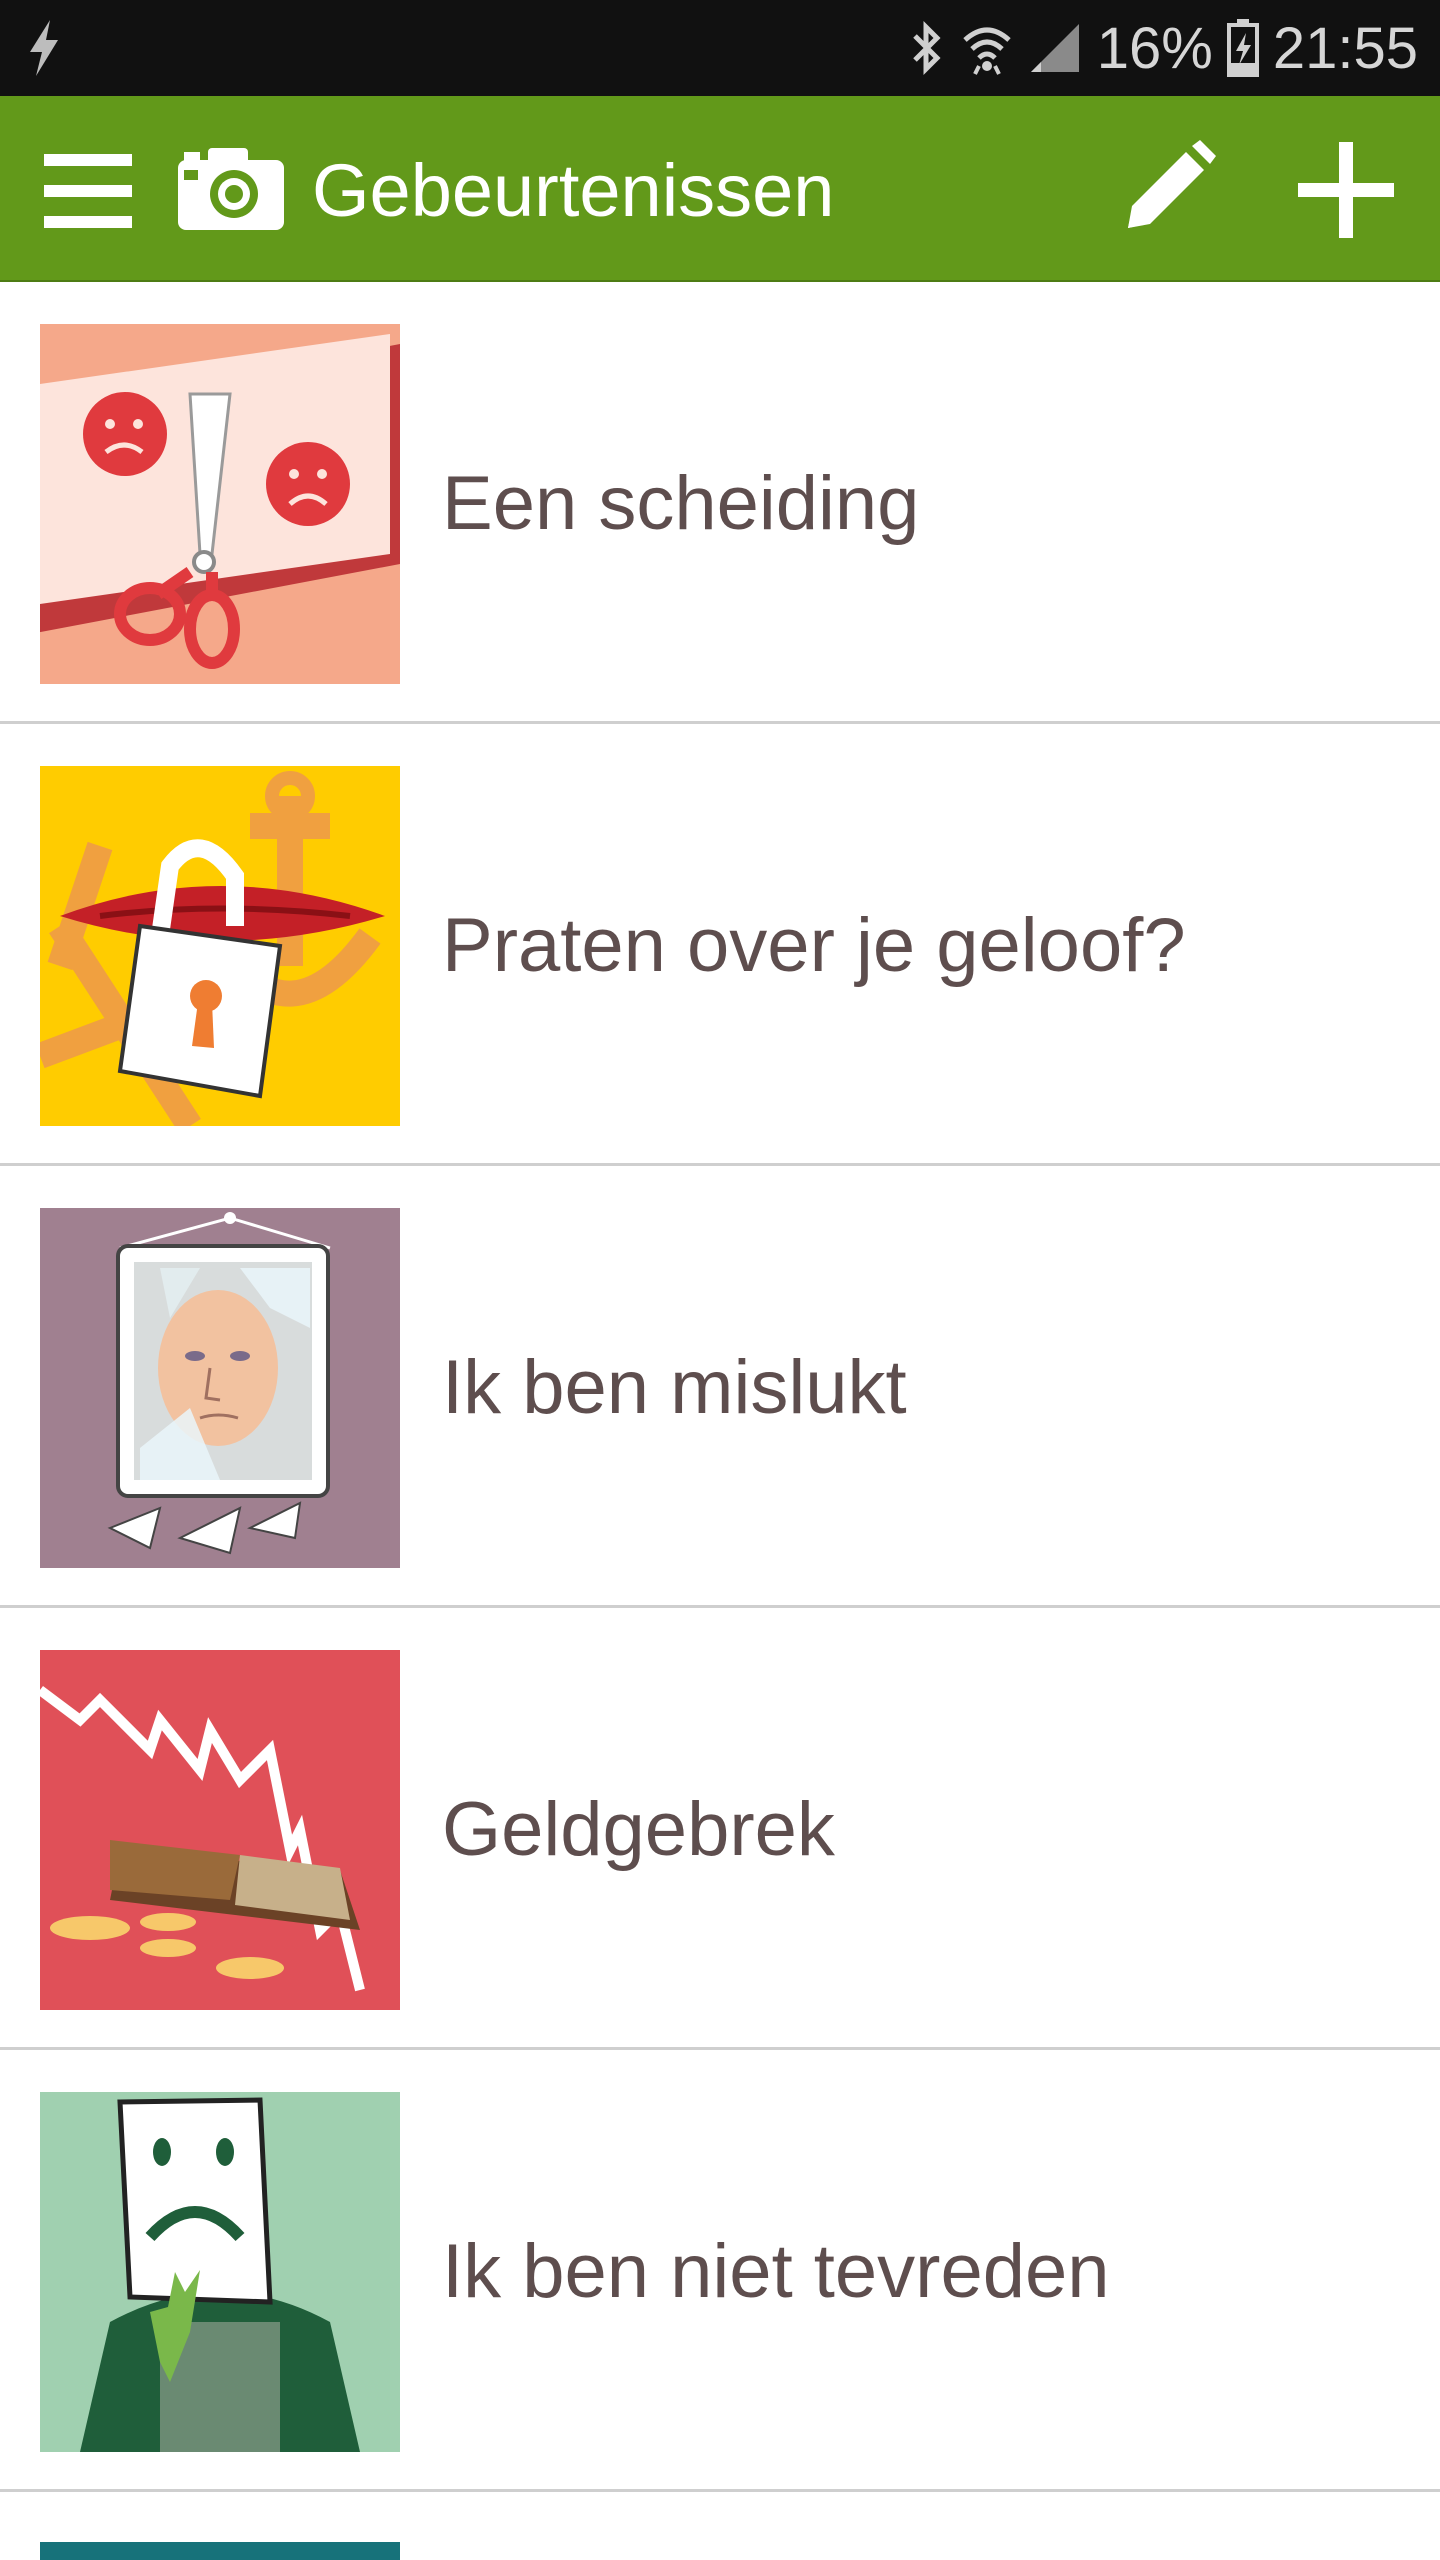 The width and height of the screenshot is (1440, 2560). I want to click on camera-icon, so click(231, 188).